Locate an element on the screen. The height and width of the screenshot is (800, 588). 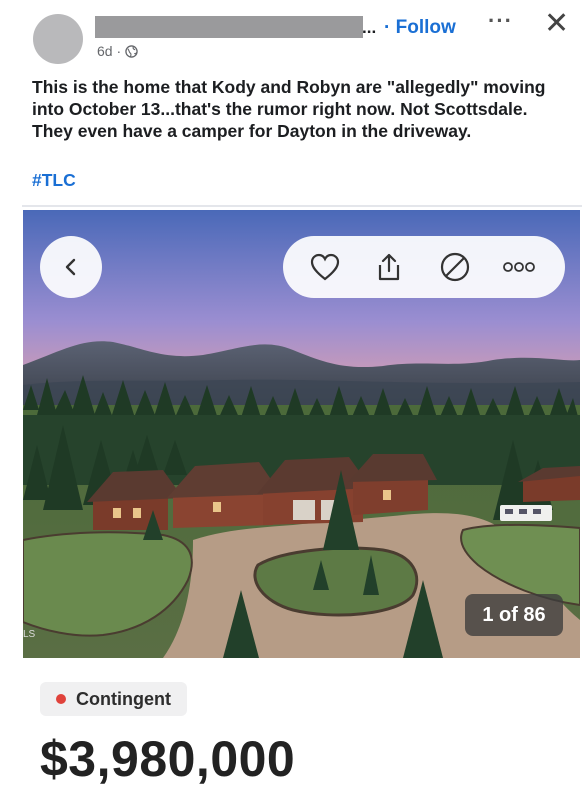
redacted-author-name is located at coordinates (229, 27).